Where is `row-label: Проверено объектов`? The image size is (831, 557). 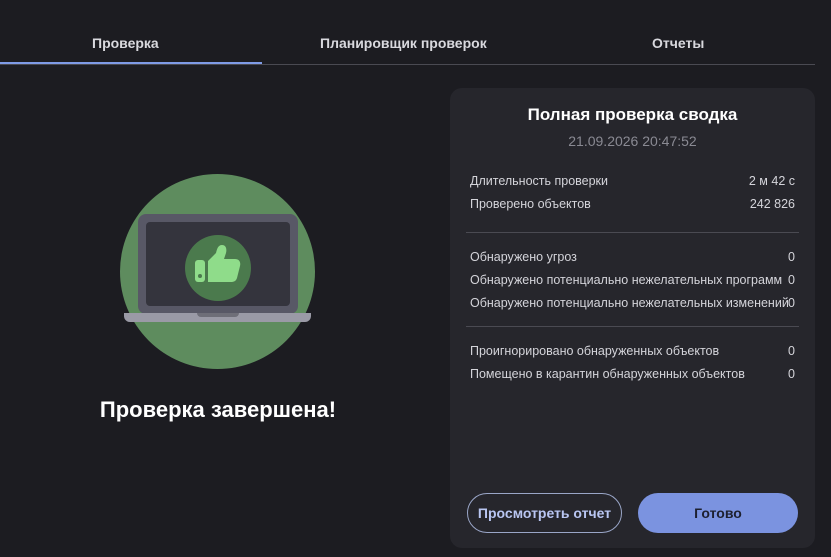
row-label: Проверено объектов is located at coordinates (530, 204).